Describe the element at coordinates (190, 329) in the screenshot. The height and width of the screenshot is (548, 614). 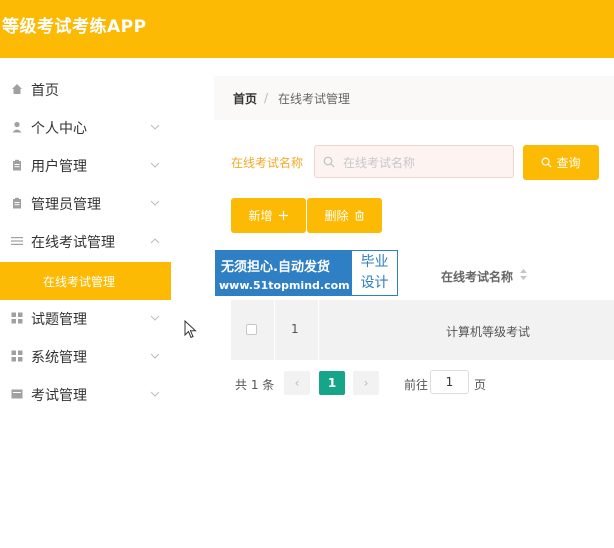
I see `mouse-cursor-icon` at that location.